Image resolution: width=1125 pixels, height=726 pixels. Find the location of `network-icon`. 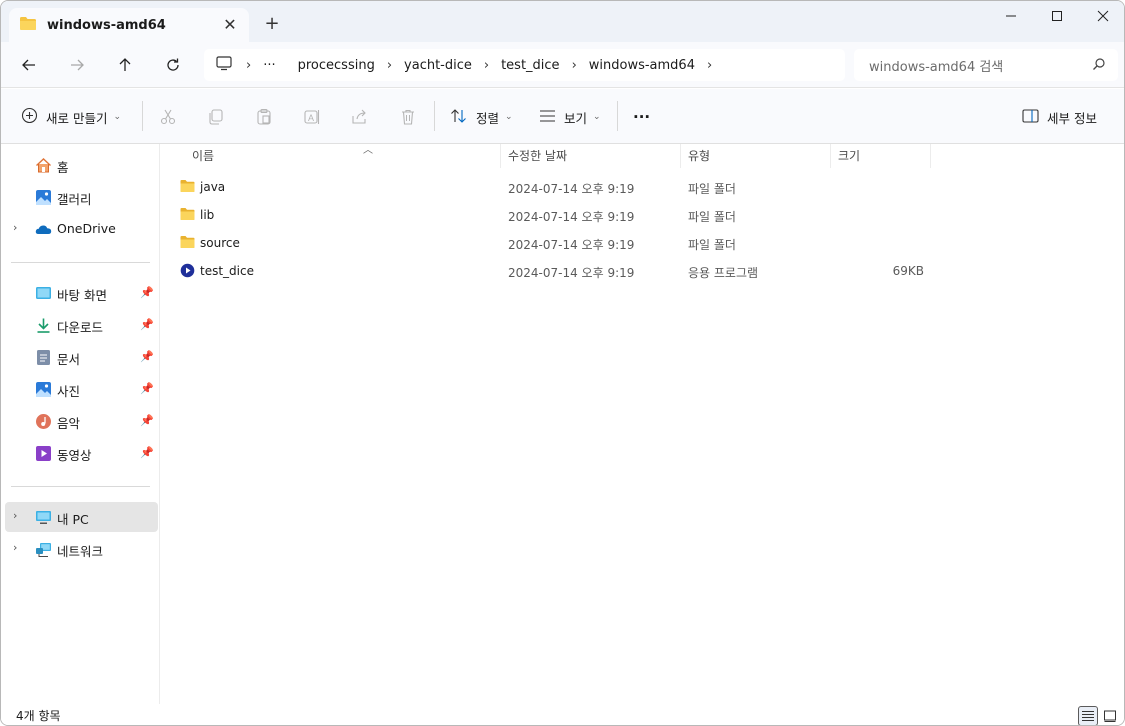

network-icon is located at coordinates (43, 549).